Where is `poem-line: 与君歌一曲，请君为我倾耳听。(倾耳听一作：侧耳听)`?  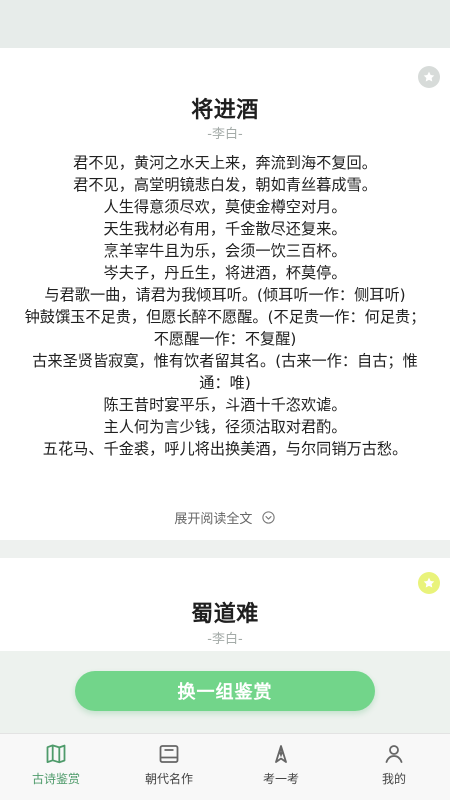 poem-line: 与君歌一曲，请君为我倾耳听。(倾耳听一作：侧耳听) is located at coordinates (225, 295).